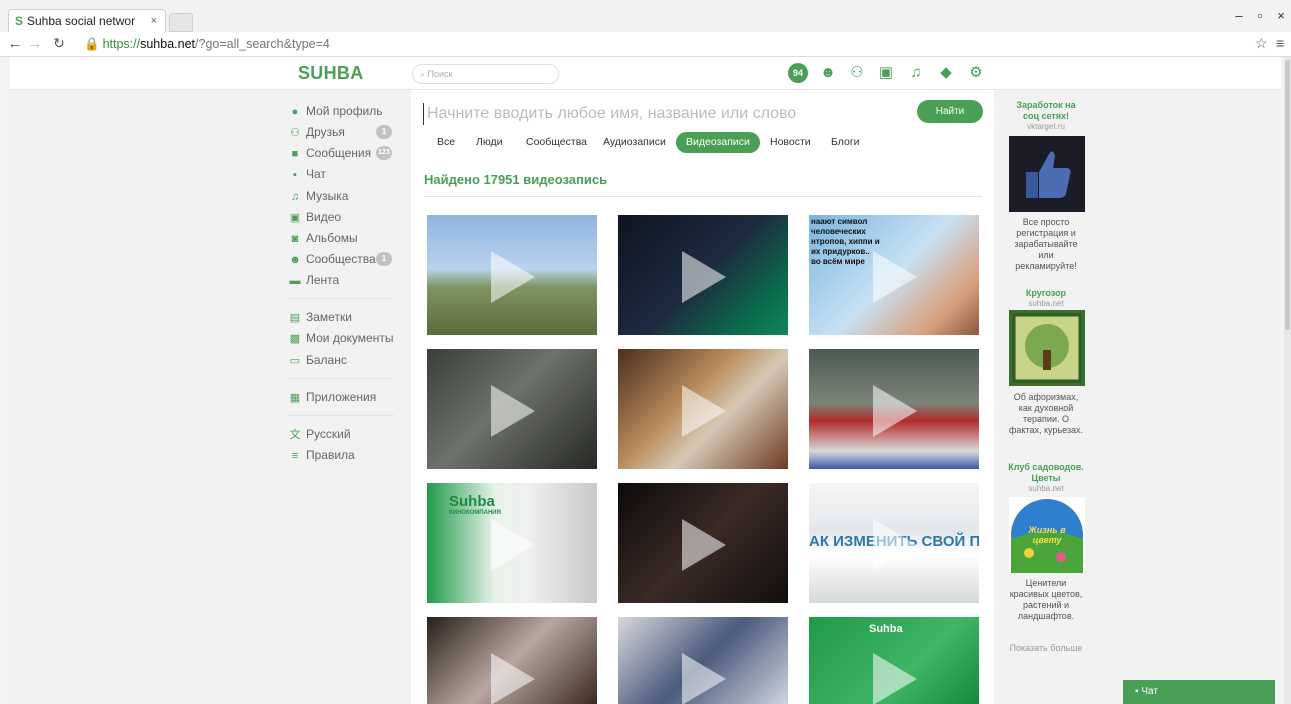 The image size is (1291, 704). I want to click on tab-communities: Сообщества, so click(556, 142).